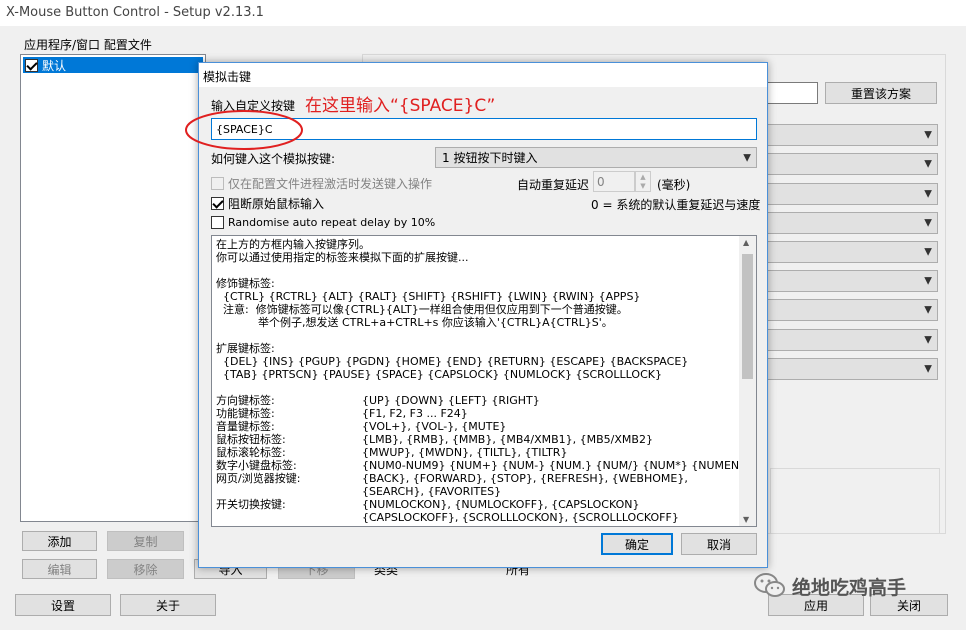 The width and height of the screenshot is (966, 630). What do you see at coordinates (251, 452) in the screenshot?
I see `tag-row-name: 鼠标滚轮标签:` at bounding box center [251, 452].